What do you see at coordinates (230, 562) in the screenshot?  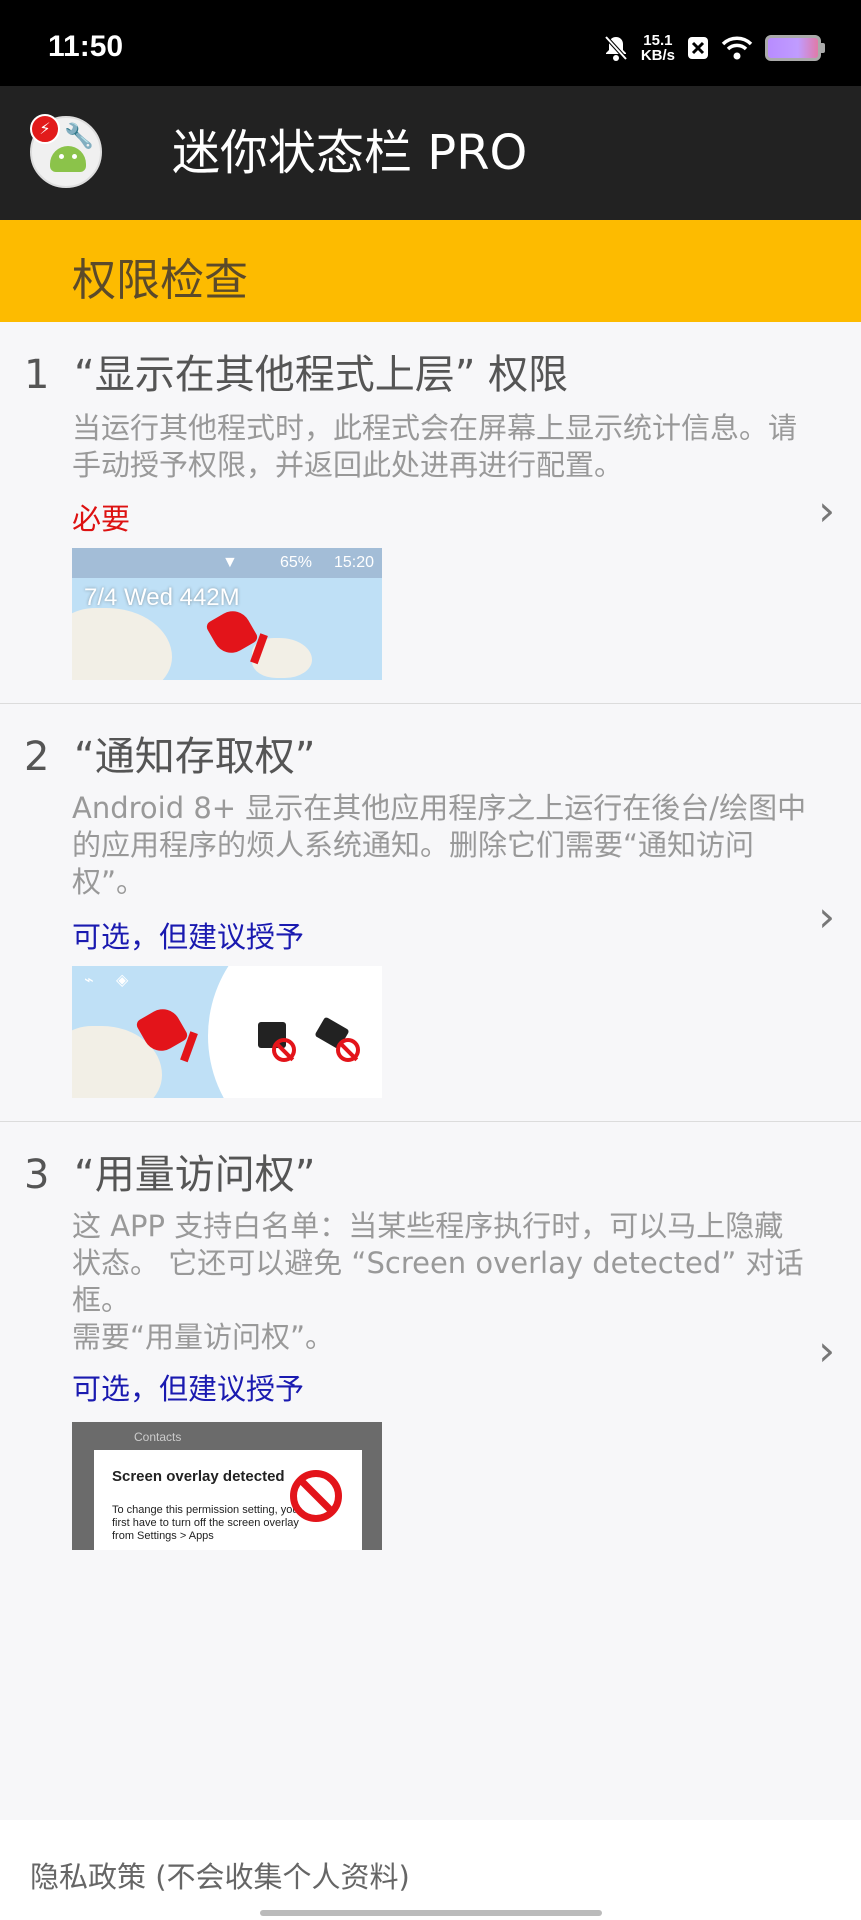 I see `wifi-icon: ▼` at bounding box center [230, 562].